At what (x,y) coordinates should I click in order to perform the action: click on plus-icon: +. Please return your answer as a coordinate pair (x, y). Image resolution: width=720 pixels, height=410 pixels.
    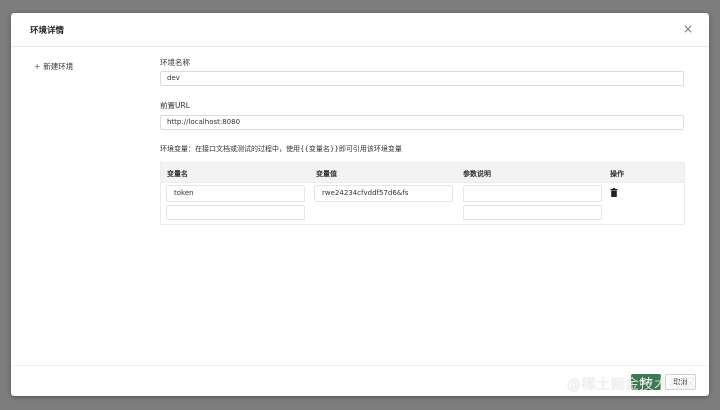
    Looking at the image, I should click on (37, 66).